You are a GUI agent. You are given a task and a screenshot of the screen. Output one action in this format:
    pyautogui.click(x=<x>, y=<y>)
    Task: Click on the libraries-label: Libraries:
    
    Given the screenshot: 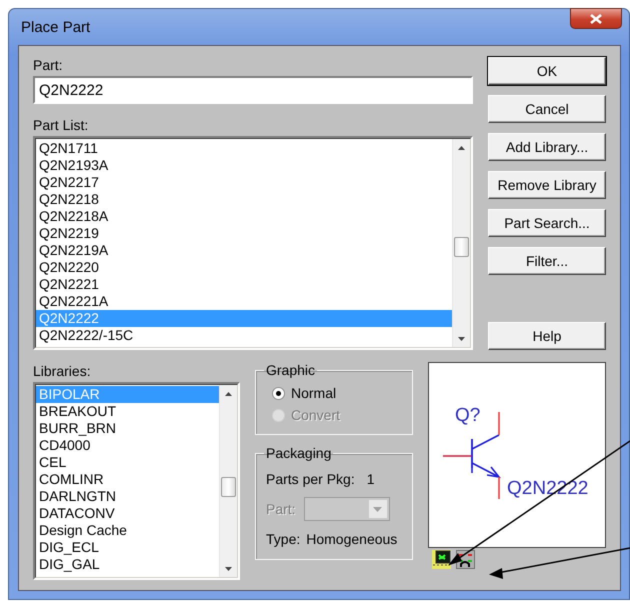 What is the action you would take?
    pyautogui.click(x=62, y=371)
    